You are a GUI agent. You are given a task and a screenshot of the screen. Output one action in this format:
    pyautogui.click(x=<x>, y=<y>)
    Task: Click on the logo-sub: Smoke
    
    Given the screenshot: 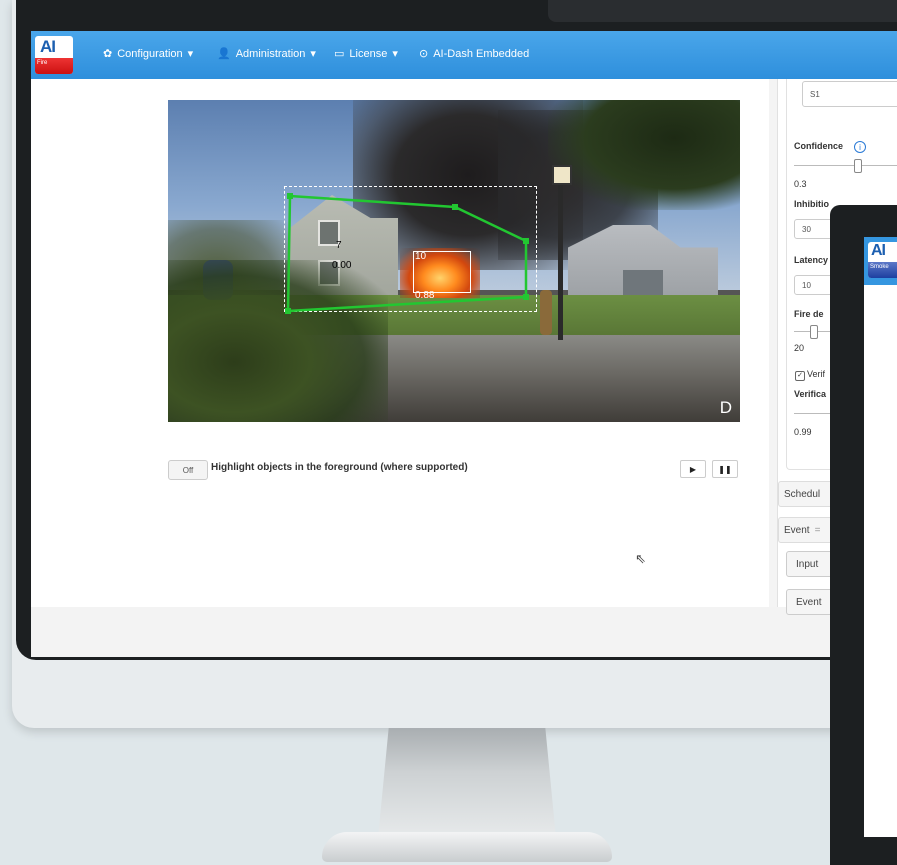 What is the action you would take?
    pyautogui.click(x=879, y=267)
    